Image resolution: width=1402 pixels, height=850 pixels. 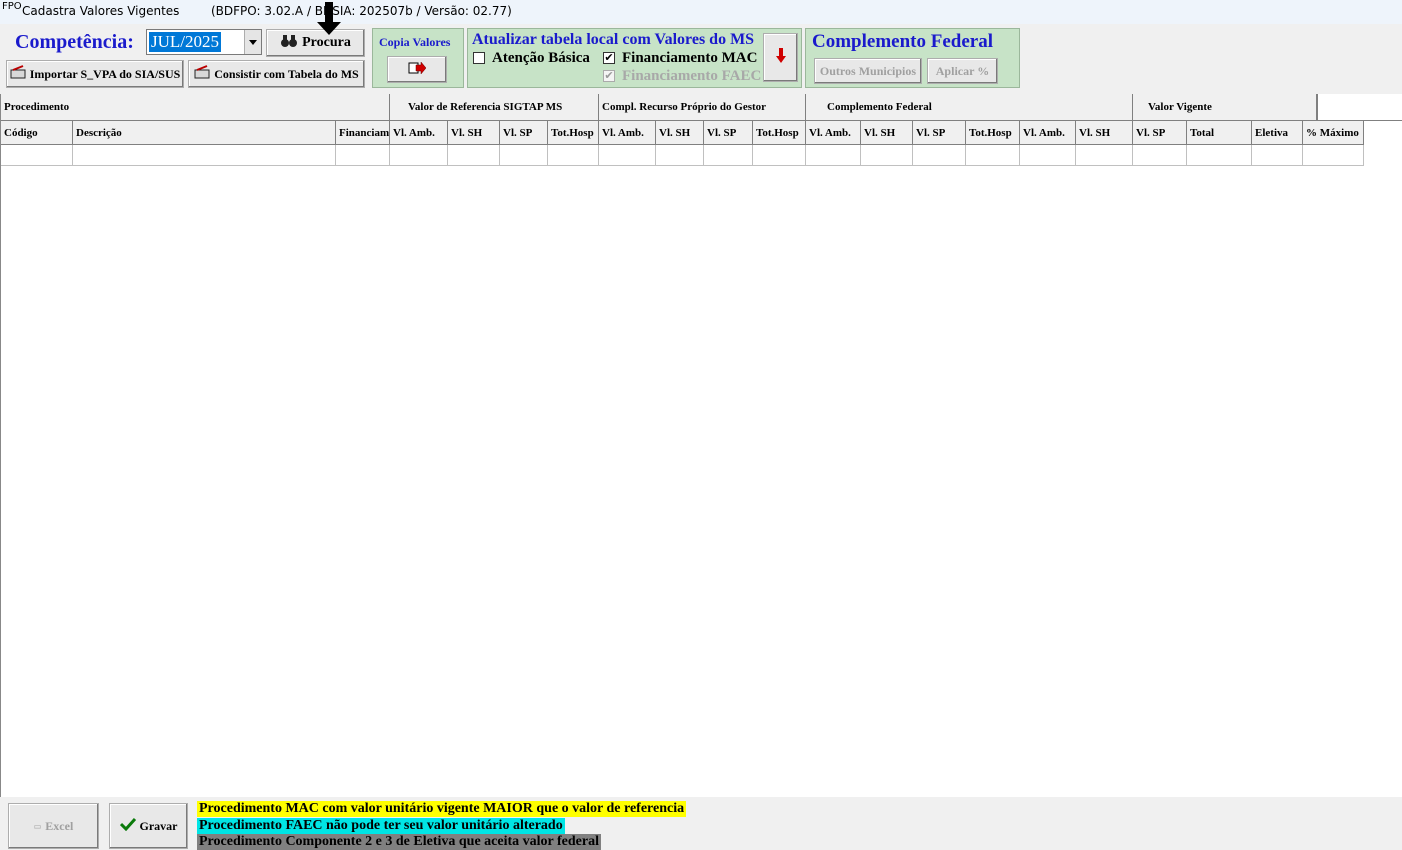 What do you see at coordinates (479, 58) in the screenshot?
I see `atencao-basica-checkbox` at bounding box center [479, 58].